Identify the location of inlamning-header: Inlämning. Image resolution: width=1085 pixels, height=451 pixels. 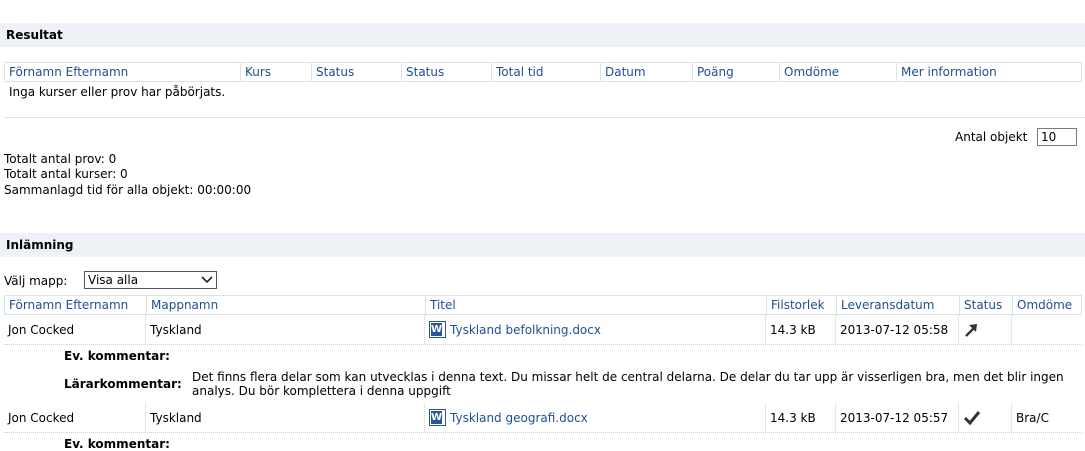
(542, 245).